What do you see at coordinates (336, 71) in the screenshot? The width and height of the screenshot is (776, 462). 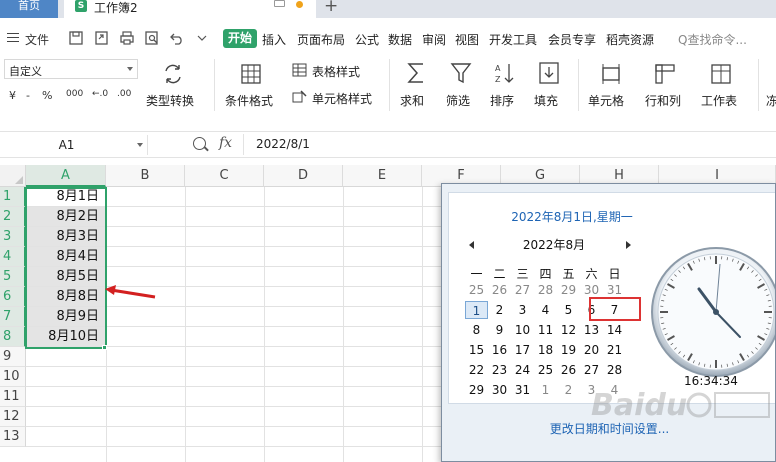 I see `table-style-button: 表格样式` at bounding box center [336, 71].